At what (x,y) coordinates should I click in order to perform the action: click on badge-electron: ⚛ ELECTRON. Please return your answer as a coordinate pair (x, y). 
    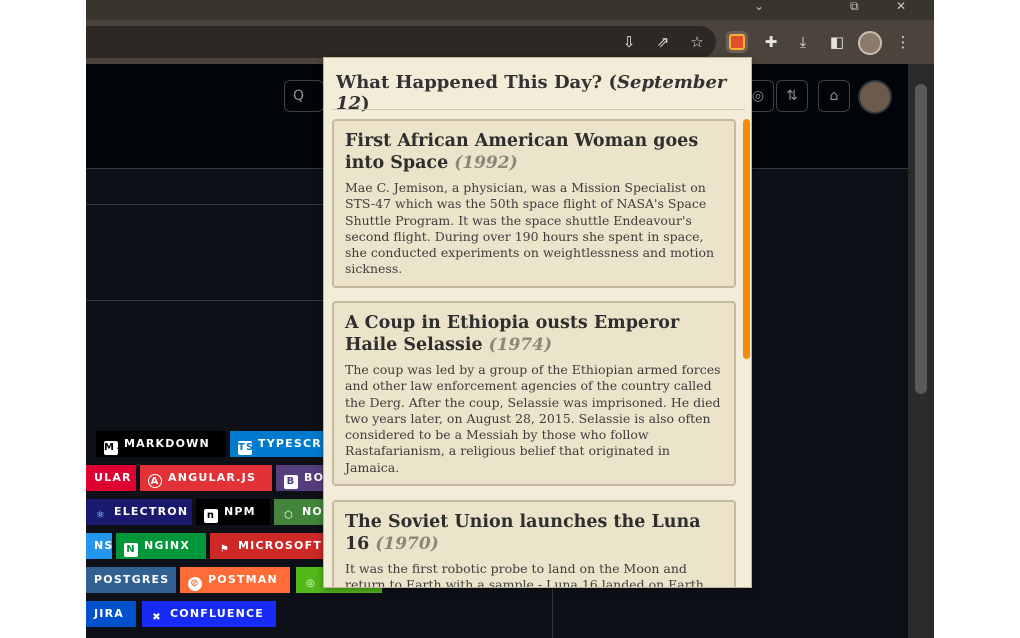
    Looking at the image, I should click on (139, 512).